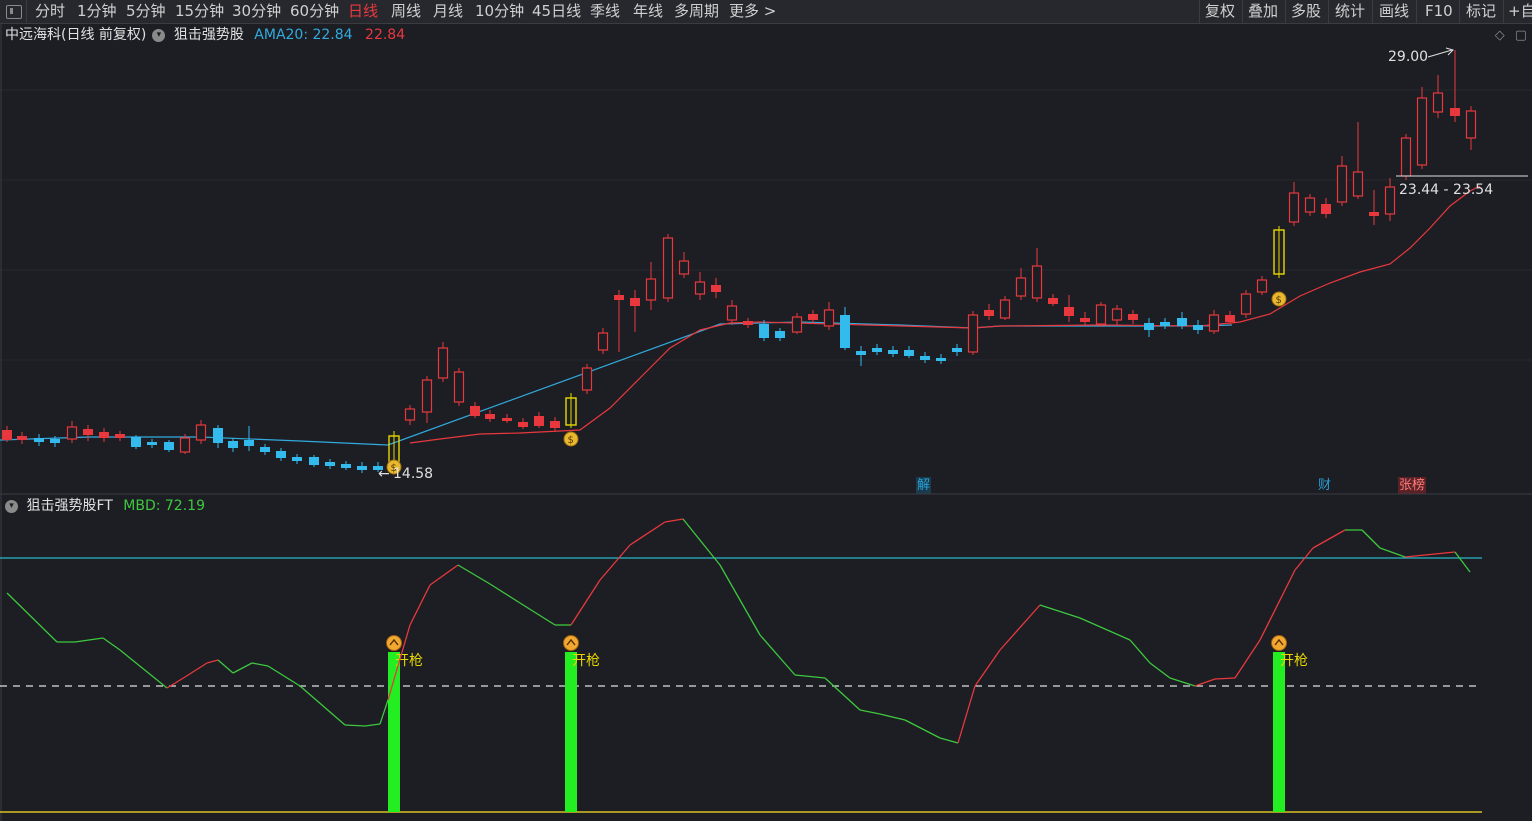  Describe the element at coordinates (1408, 57) in the screenshot. I see `high-price-label: 29.00` at that location.